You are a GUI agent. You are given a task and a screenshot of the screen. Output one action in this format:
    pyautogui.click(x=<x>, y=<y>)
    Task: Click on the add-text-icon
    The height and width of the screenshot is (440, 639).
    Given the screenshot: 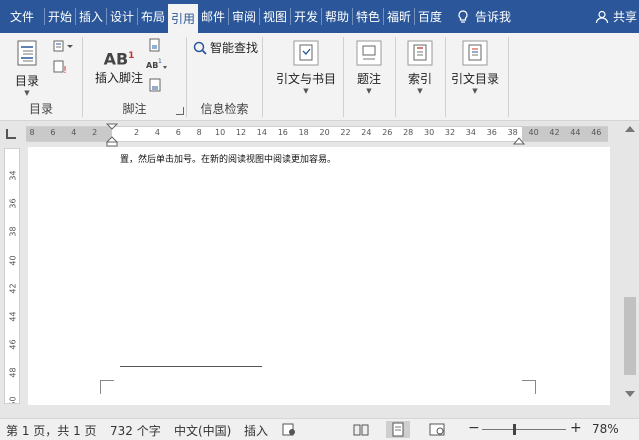 What is the action you would take?
    pyautogui.click(x=63, y=46)
    